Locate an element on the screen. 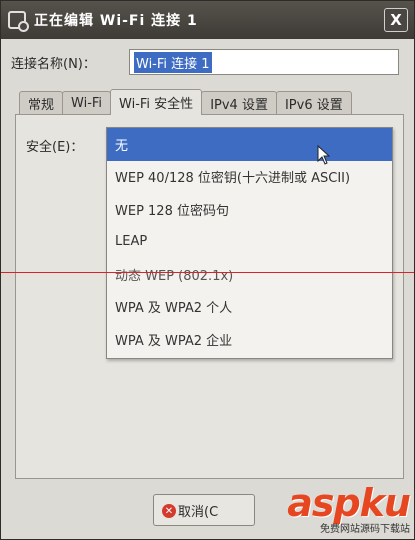  cancel-icon: ✕ is located at coordinates (169, 511).